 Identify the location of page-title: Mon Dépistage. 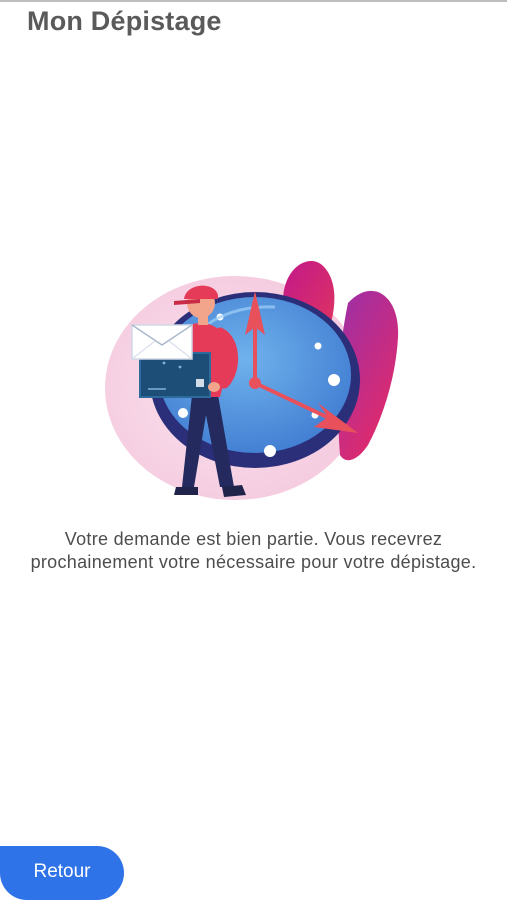
(124, 21).